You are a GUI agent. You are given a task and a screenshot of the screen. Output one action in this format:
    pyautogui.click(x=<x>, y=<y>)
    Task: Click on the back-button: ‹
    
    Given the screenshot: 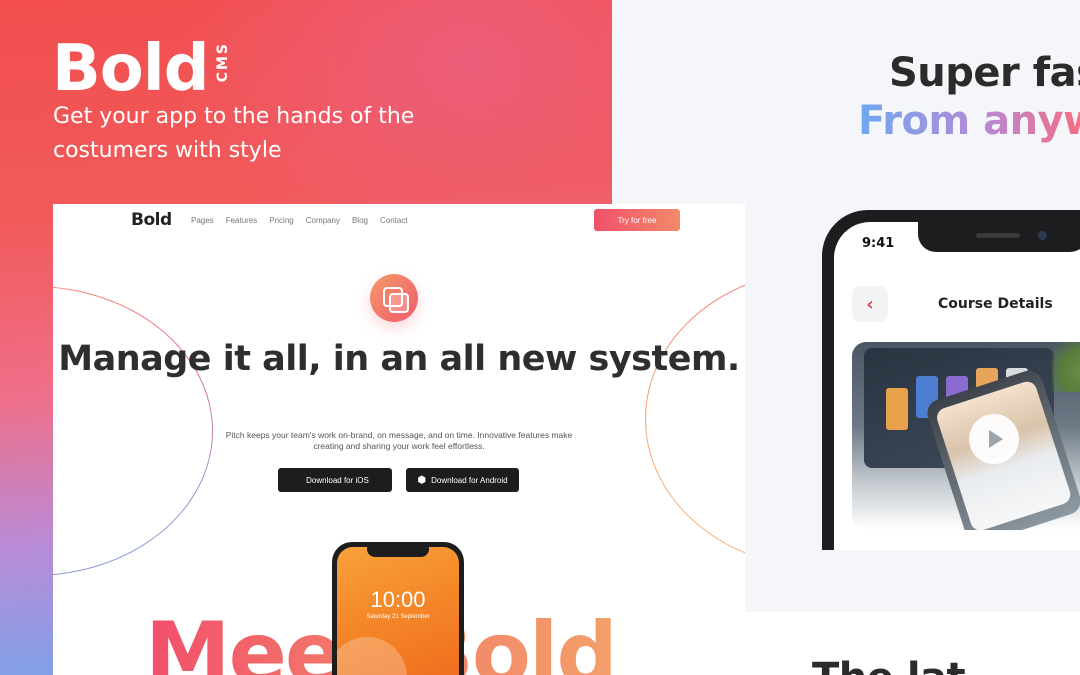 What is the action you would take?
    pyautogui.click(x=870, y=304)
    